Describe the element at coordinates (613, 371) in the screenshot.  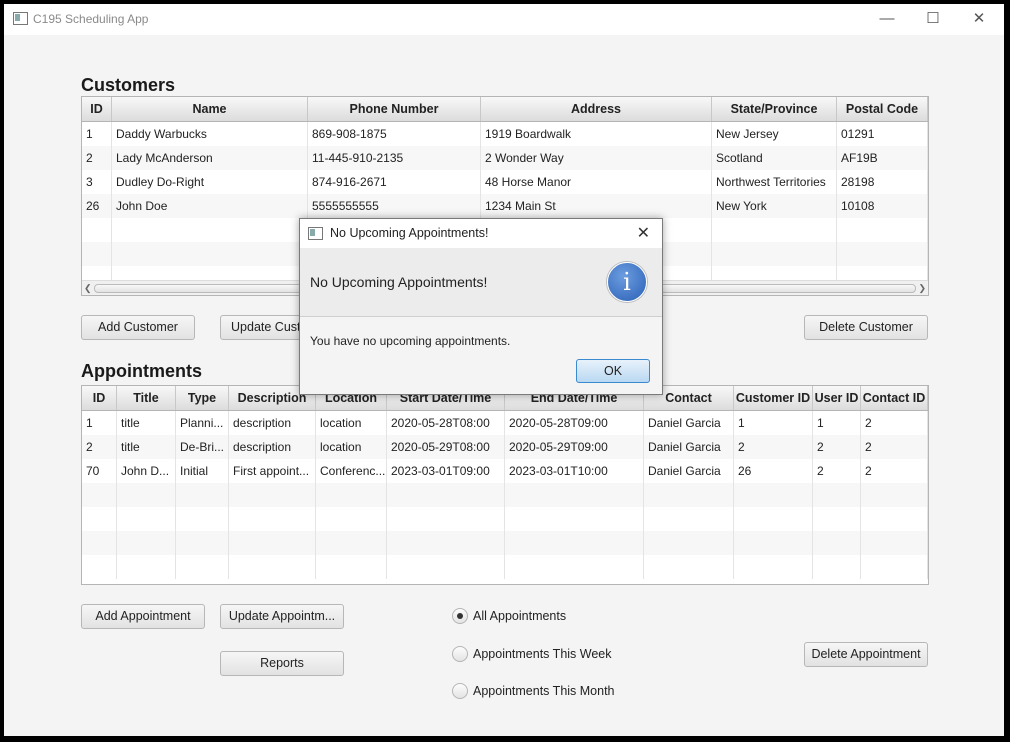
I see `ok-button: OK` at that location.